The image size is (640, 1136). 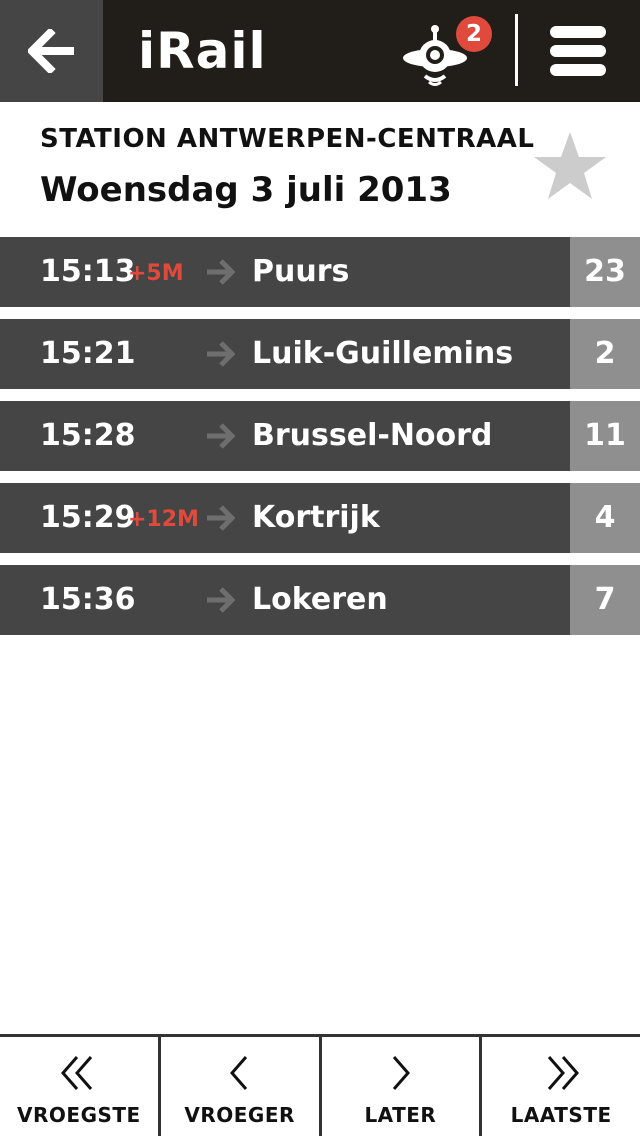 I want to click on departure-destination: Brussel-Noord, so click(x=372, y=435).